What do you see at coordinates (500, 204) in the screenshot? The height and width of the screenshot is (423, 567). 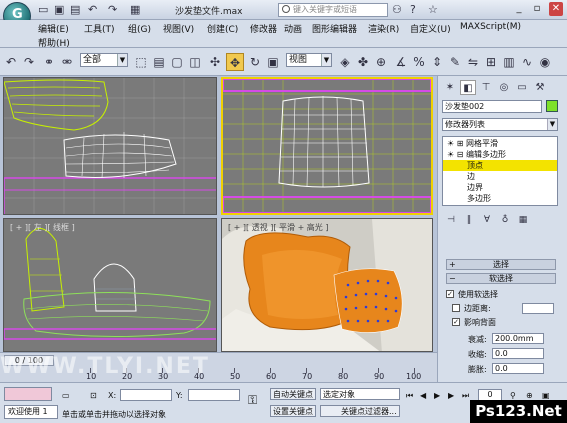 I see `stack-subobject-element: 元素` at bounding box center [500, 204].